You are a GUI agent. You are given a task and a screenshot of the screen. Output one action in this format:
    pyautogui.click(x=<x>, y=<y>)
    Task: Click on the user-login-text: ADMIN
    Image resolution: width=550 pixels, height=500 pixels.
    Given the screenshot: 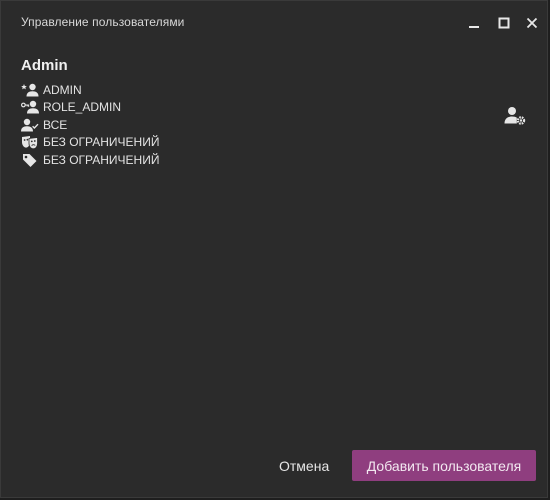 What is the action you would take?
    pyautogui.click(x=62, y=89)
    